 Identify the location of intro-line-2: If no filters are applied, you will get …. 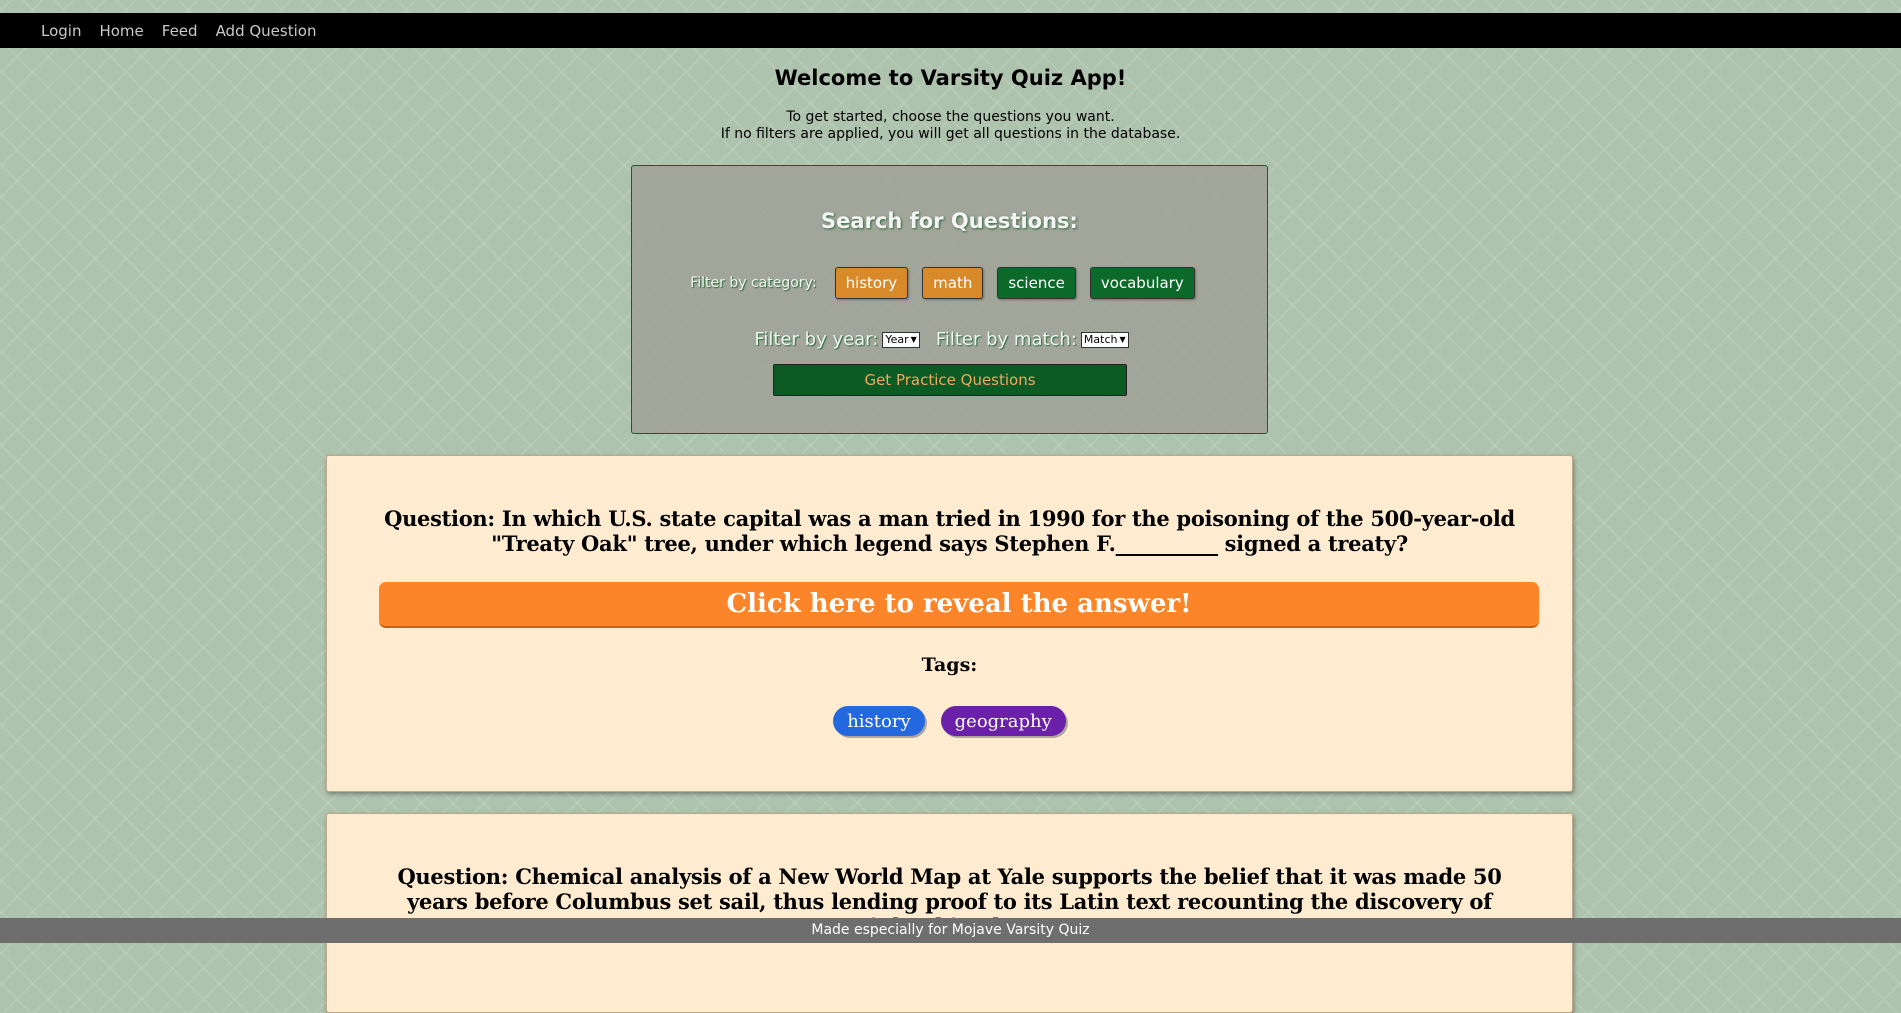
(950, 134).